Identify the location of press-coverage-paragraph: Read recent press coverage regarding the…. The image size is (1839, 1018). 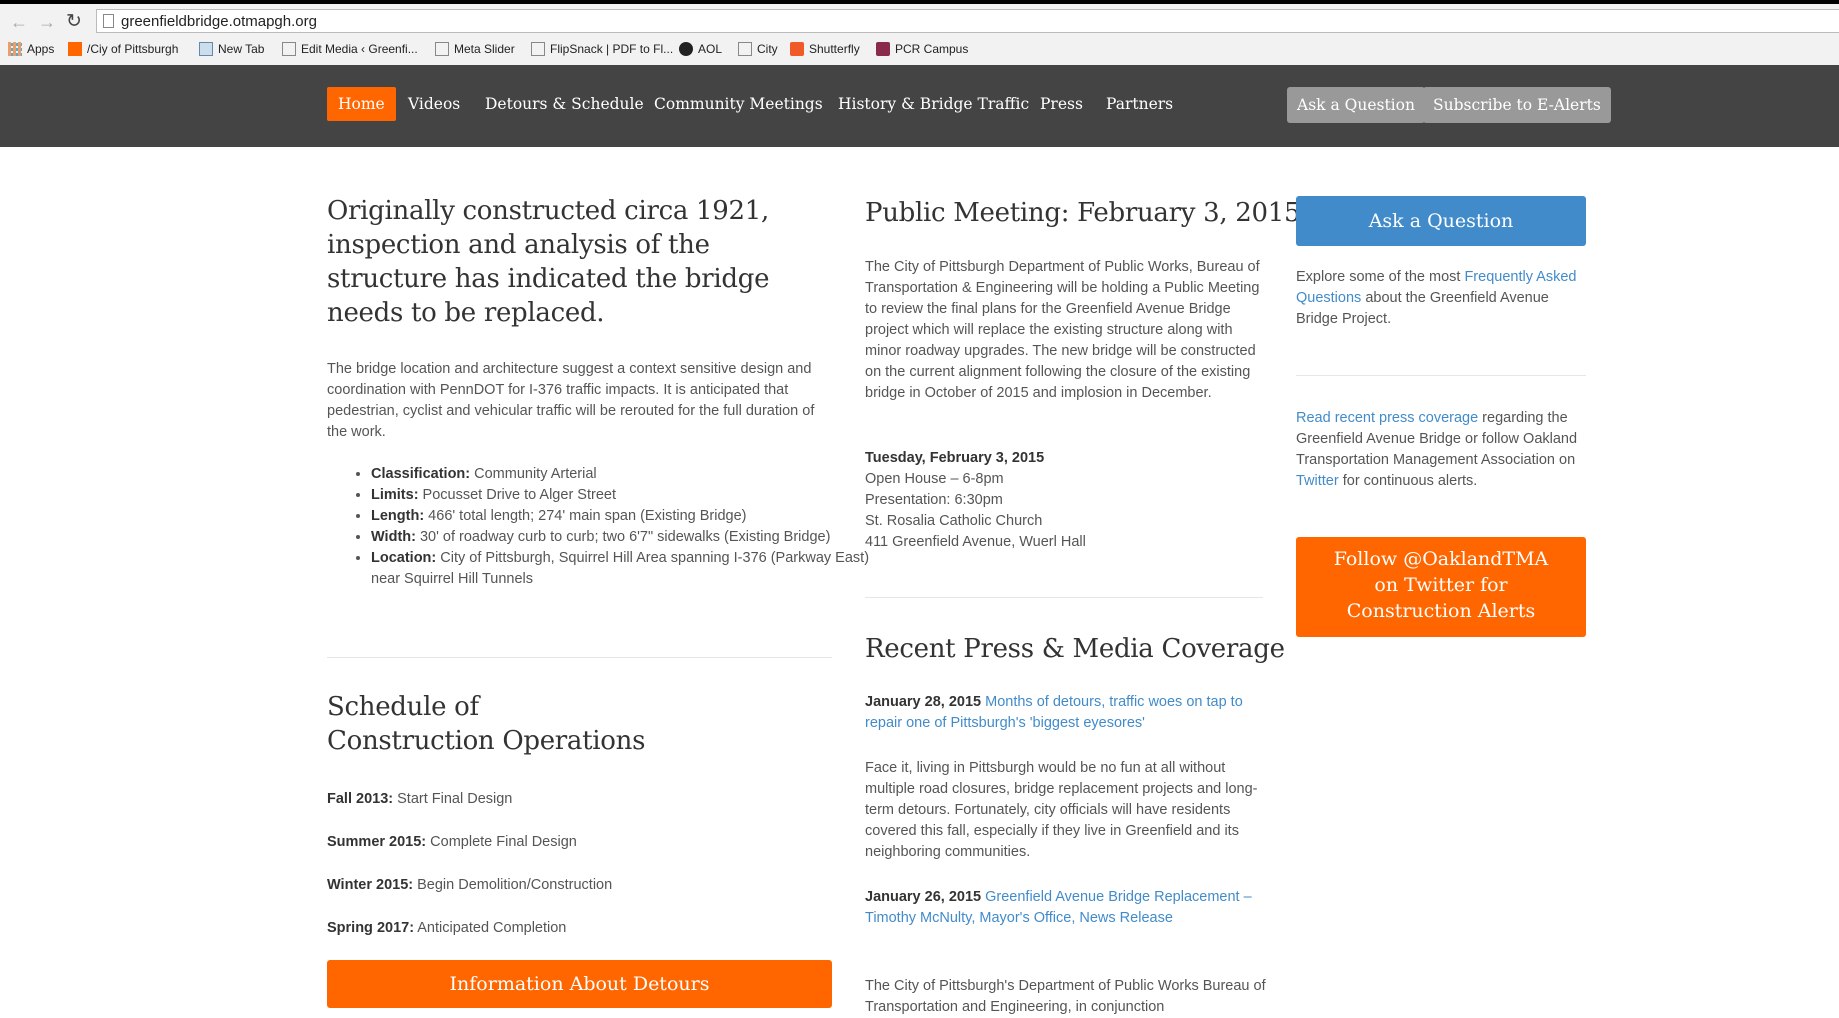
(1437, 449).